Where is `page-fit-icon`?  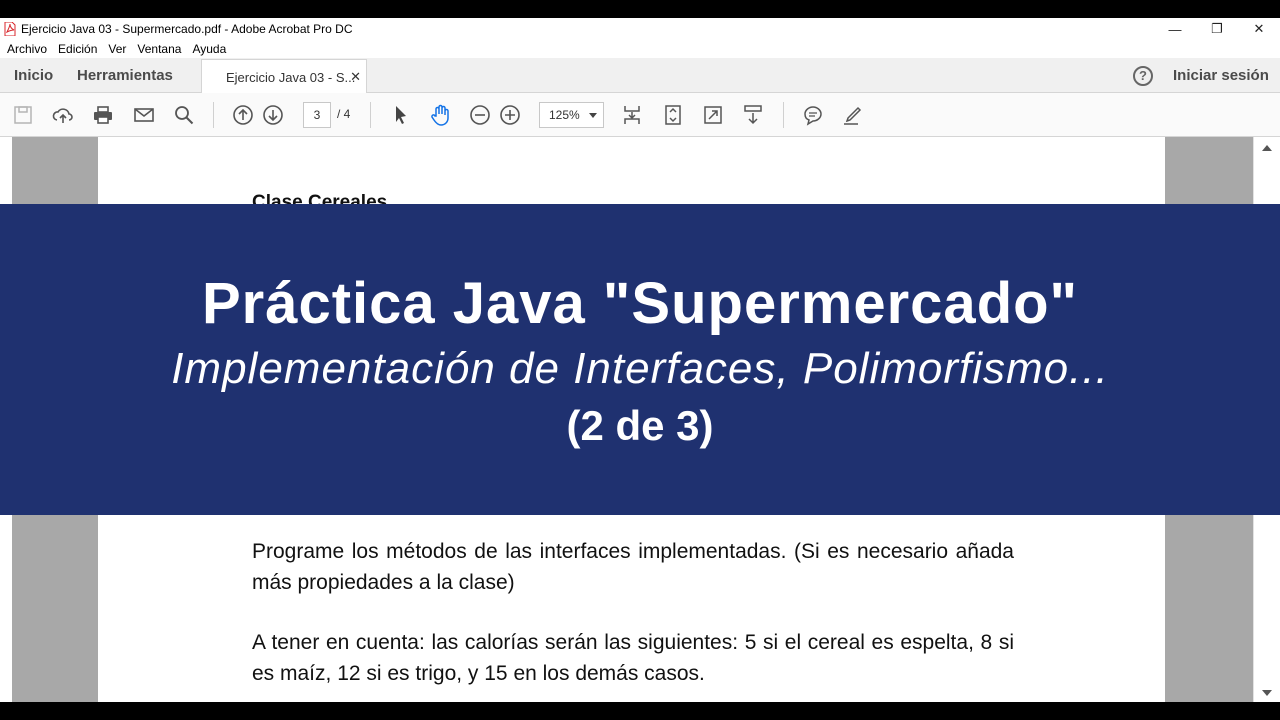
page-fit-icon is located at coordinates (632, 115).